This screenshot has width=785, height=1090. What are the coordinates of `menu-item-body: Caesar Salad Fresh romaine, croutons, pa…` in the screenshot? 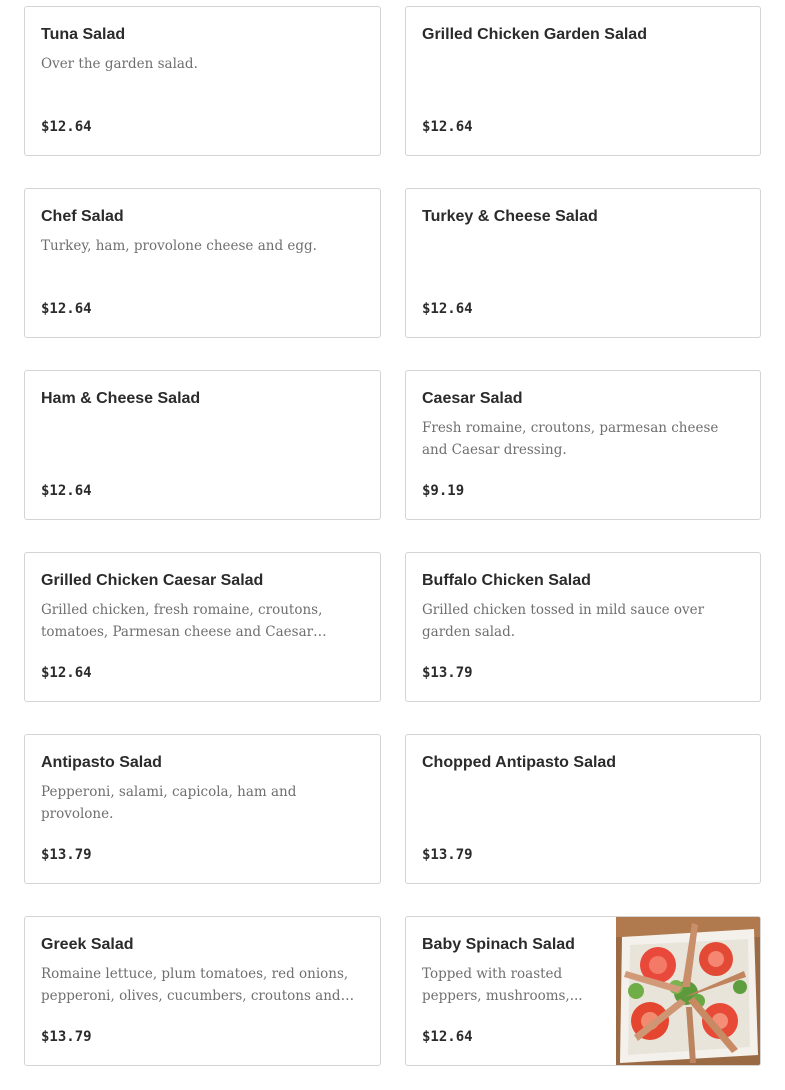 It's located at (583, 445).